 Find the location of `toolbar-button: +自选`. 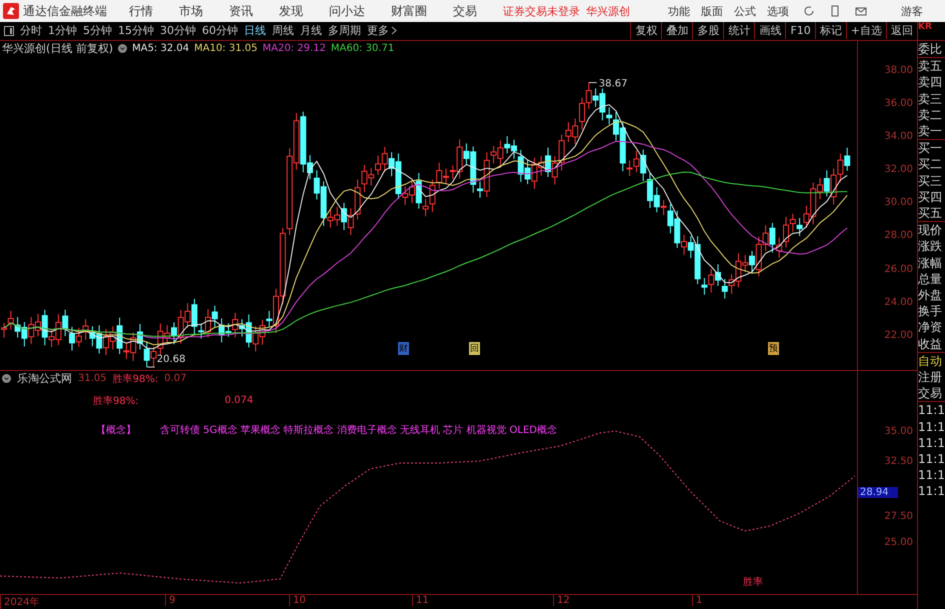

toolbar-button: +自选 is located at coordinates (866, 31).